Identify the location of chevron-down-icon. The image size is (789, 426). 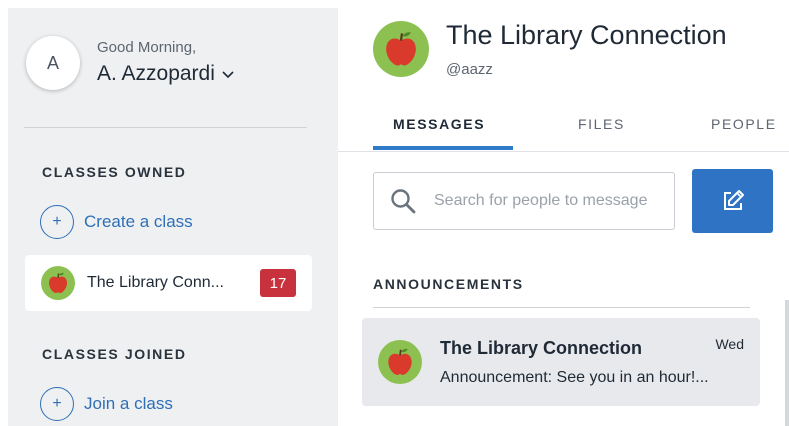
(228, 75).